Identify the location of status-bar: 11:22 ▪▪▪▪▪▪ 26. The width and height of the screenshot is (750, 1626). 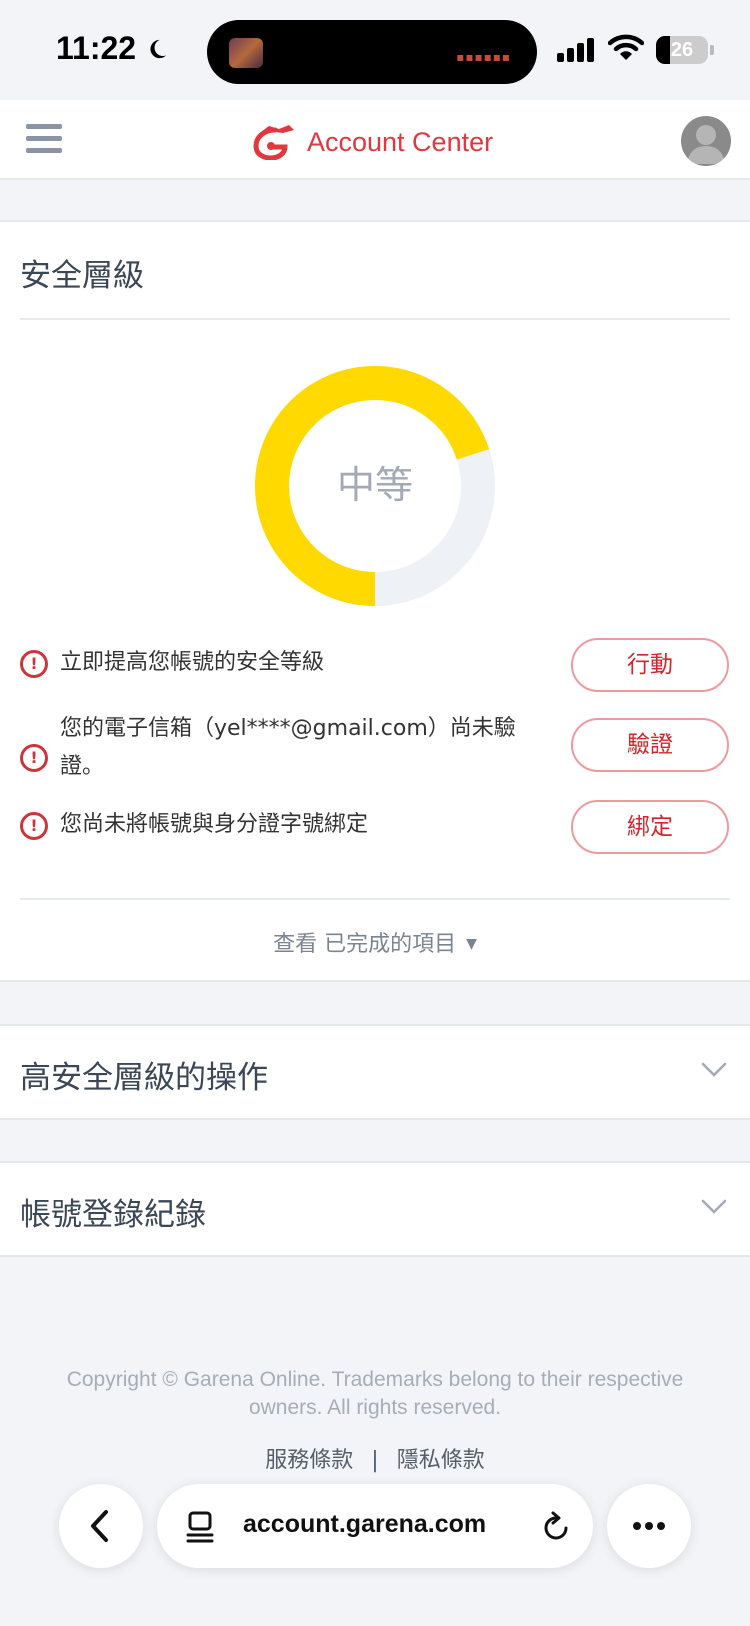
(375, 50).